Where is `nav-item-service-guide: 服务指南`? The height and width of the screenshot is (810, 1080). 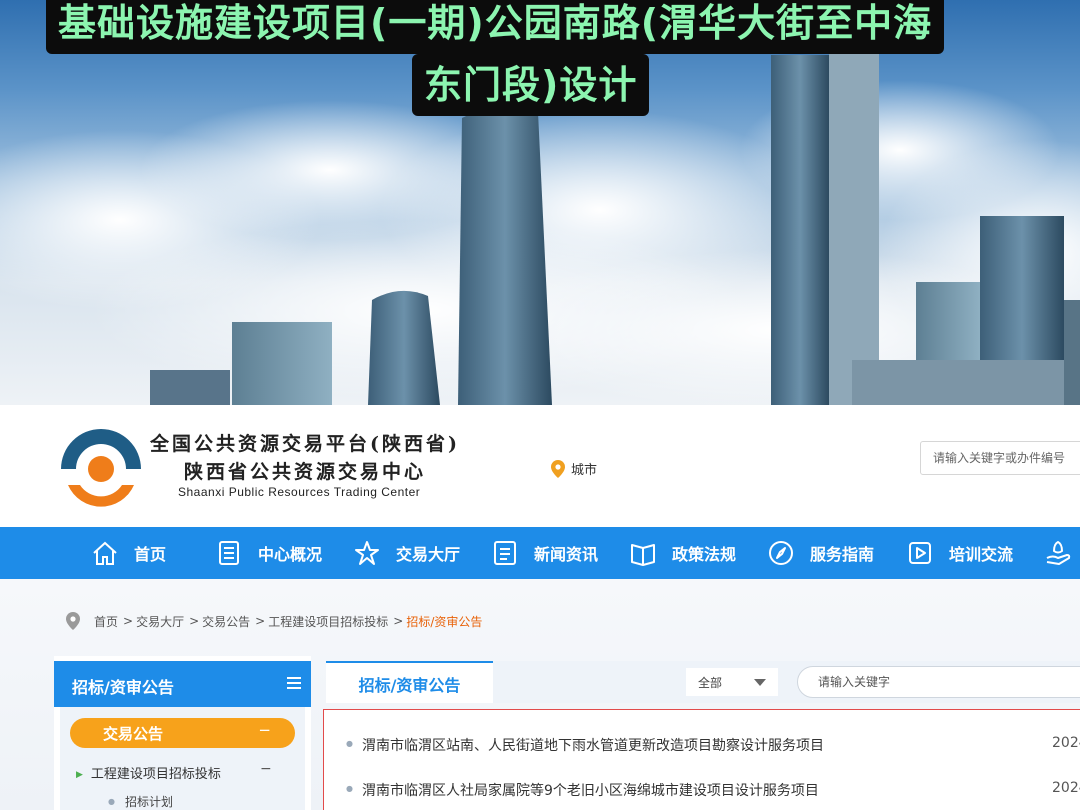
nav-item-service-guide: 服务指南 is located at coordinates (820, 553).